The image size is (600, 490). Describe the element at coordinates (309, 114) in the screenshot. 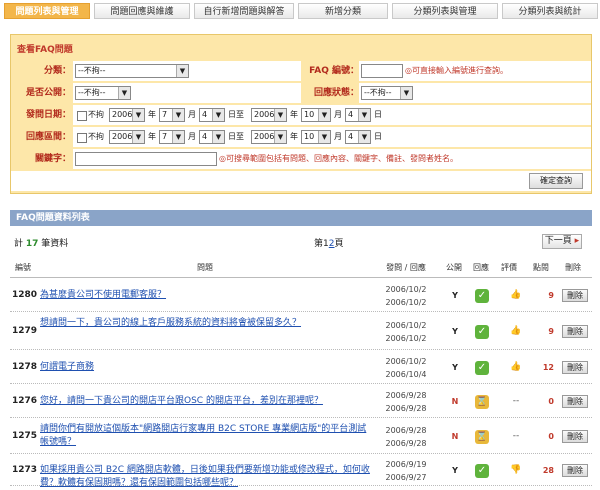

I see `ask-to-month-value: 10` at that location.